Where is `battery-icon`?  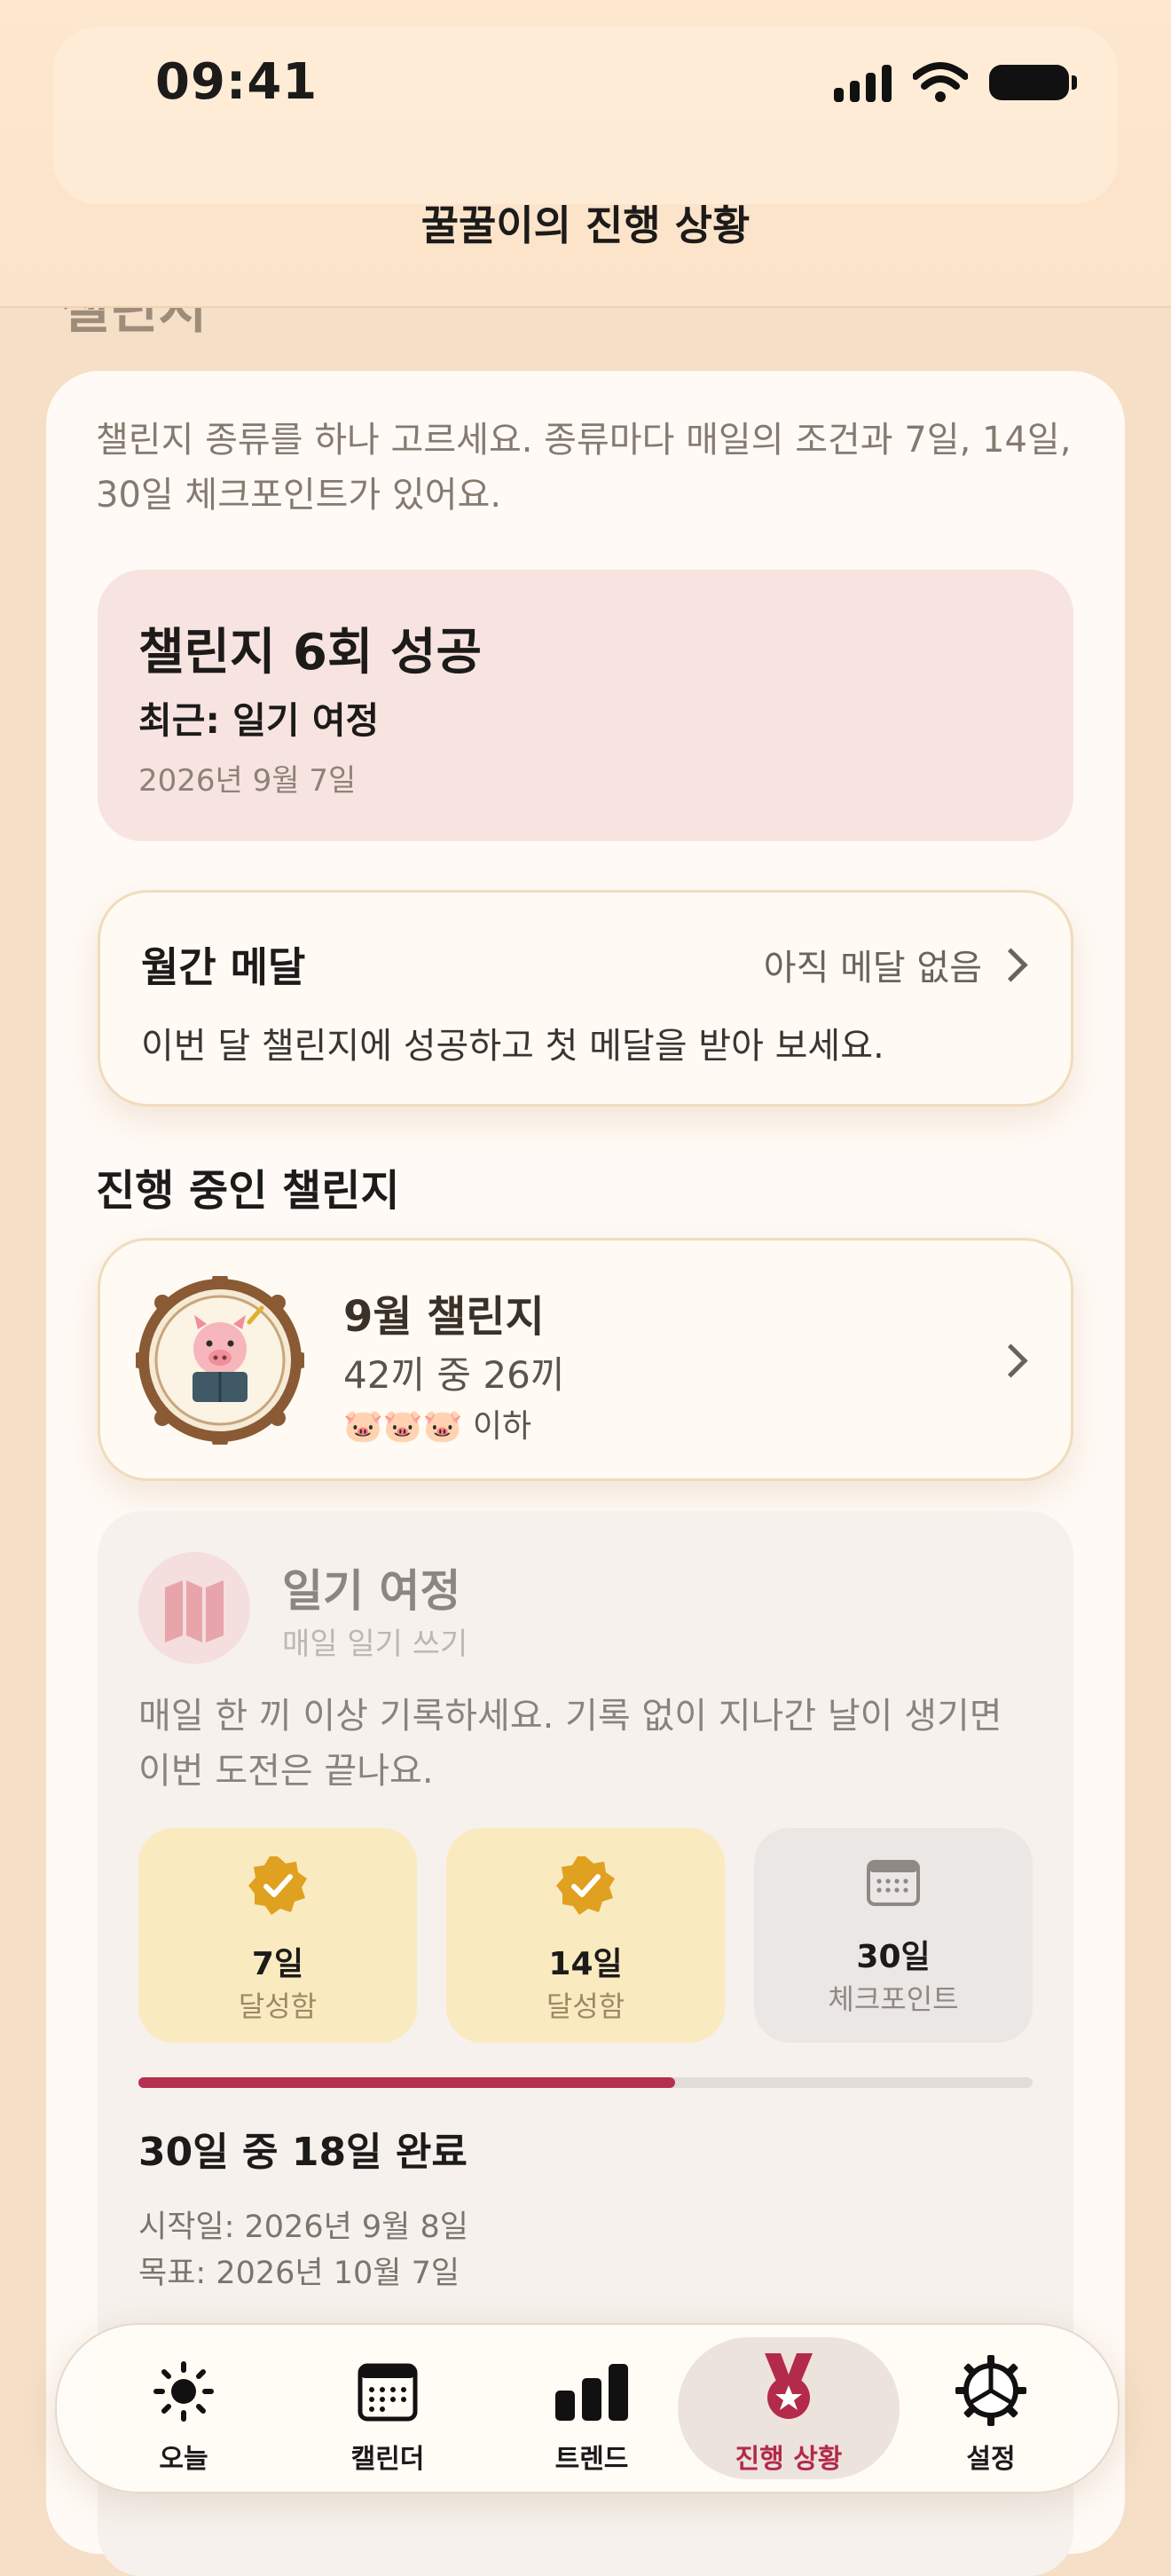
battery-icon is located at coordinates (1033, 82).